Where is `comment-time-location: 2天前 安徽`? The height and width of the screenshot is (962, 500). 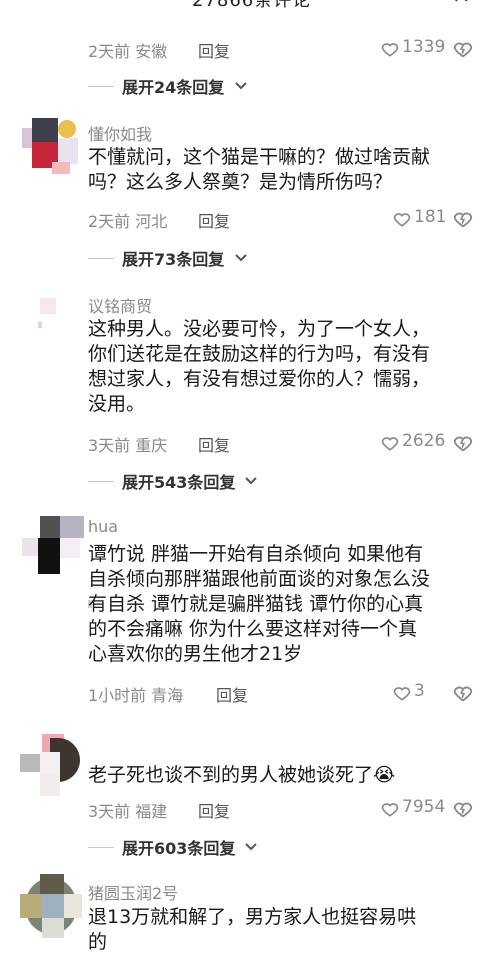 comment-time-location: 2天前 安徽 is located at coordinates (128, 51).